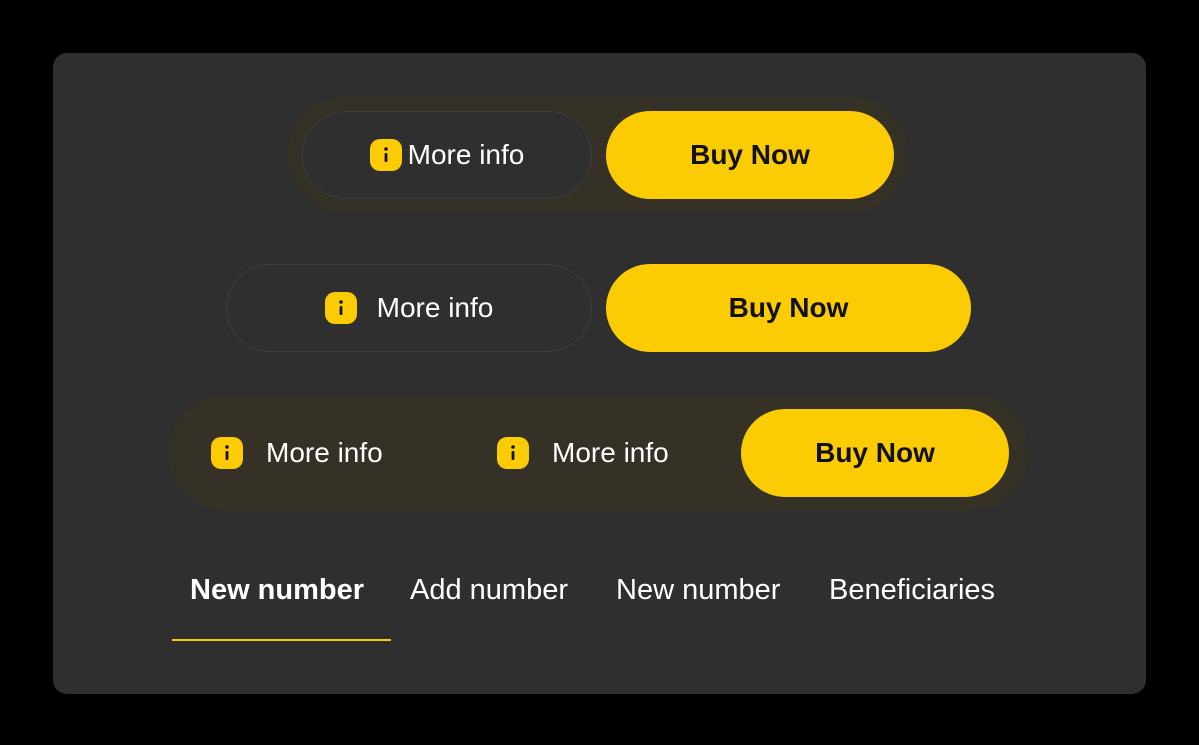  What do you see at coordinates (698, 599) in the screenshot?
I see `tab-new-number-2: New number` at bounding box center [698, 599].